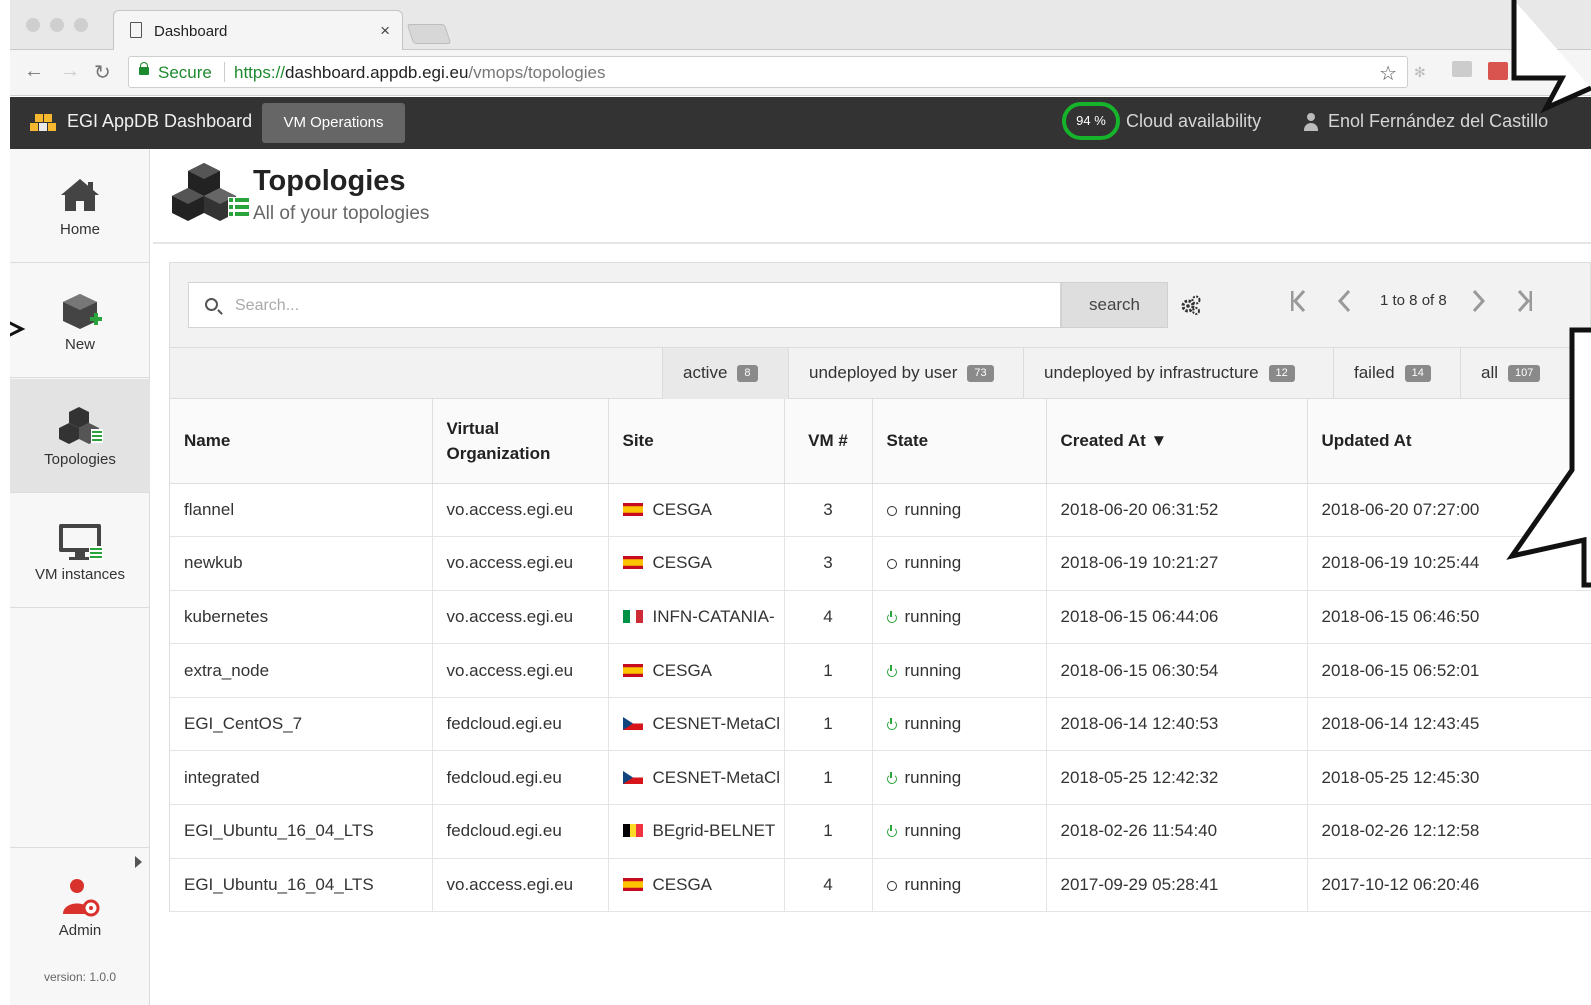 The image size is (1591, 1005). Describe the element at coordinates (1178, 373) in the screenshot. I see `tab-undeployed-by-infrastructure: undeployed by infrastructure 12` at that location.